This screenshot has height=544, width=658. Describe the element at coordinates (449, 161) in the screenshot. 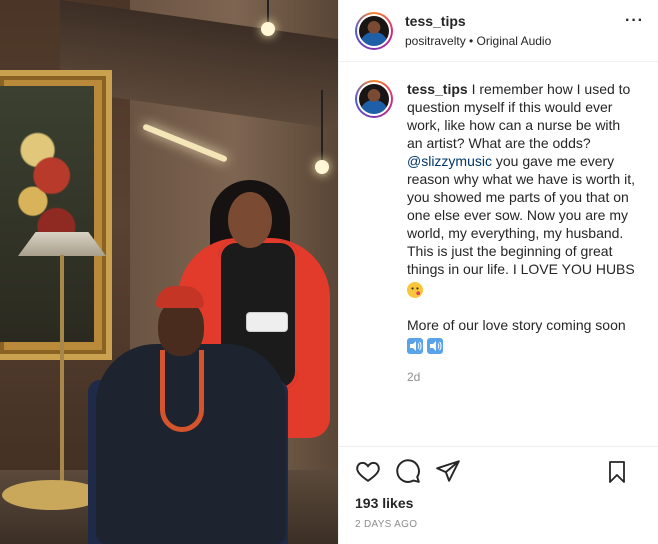

I see `mention-link: @slizzymusic` at that location.